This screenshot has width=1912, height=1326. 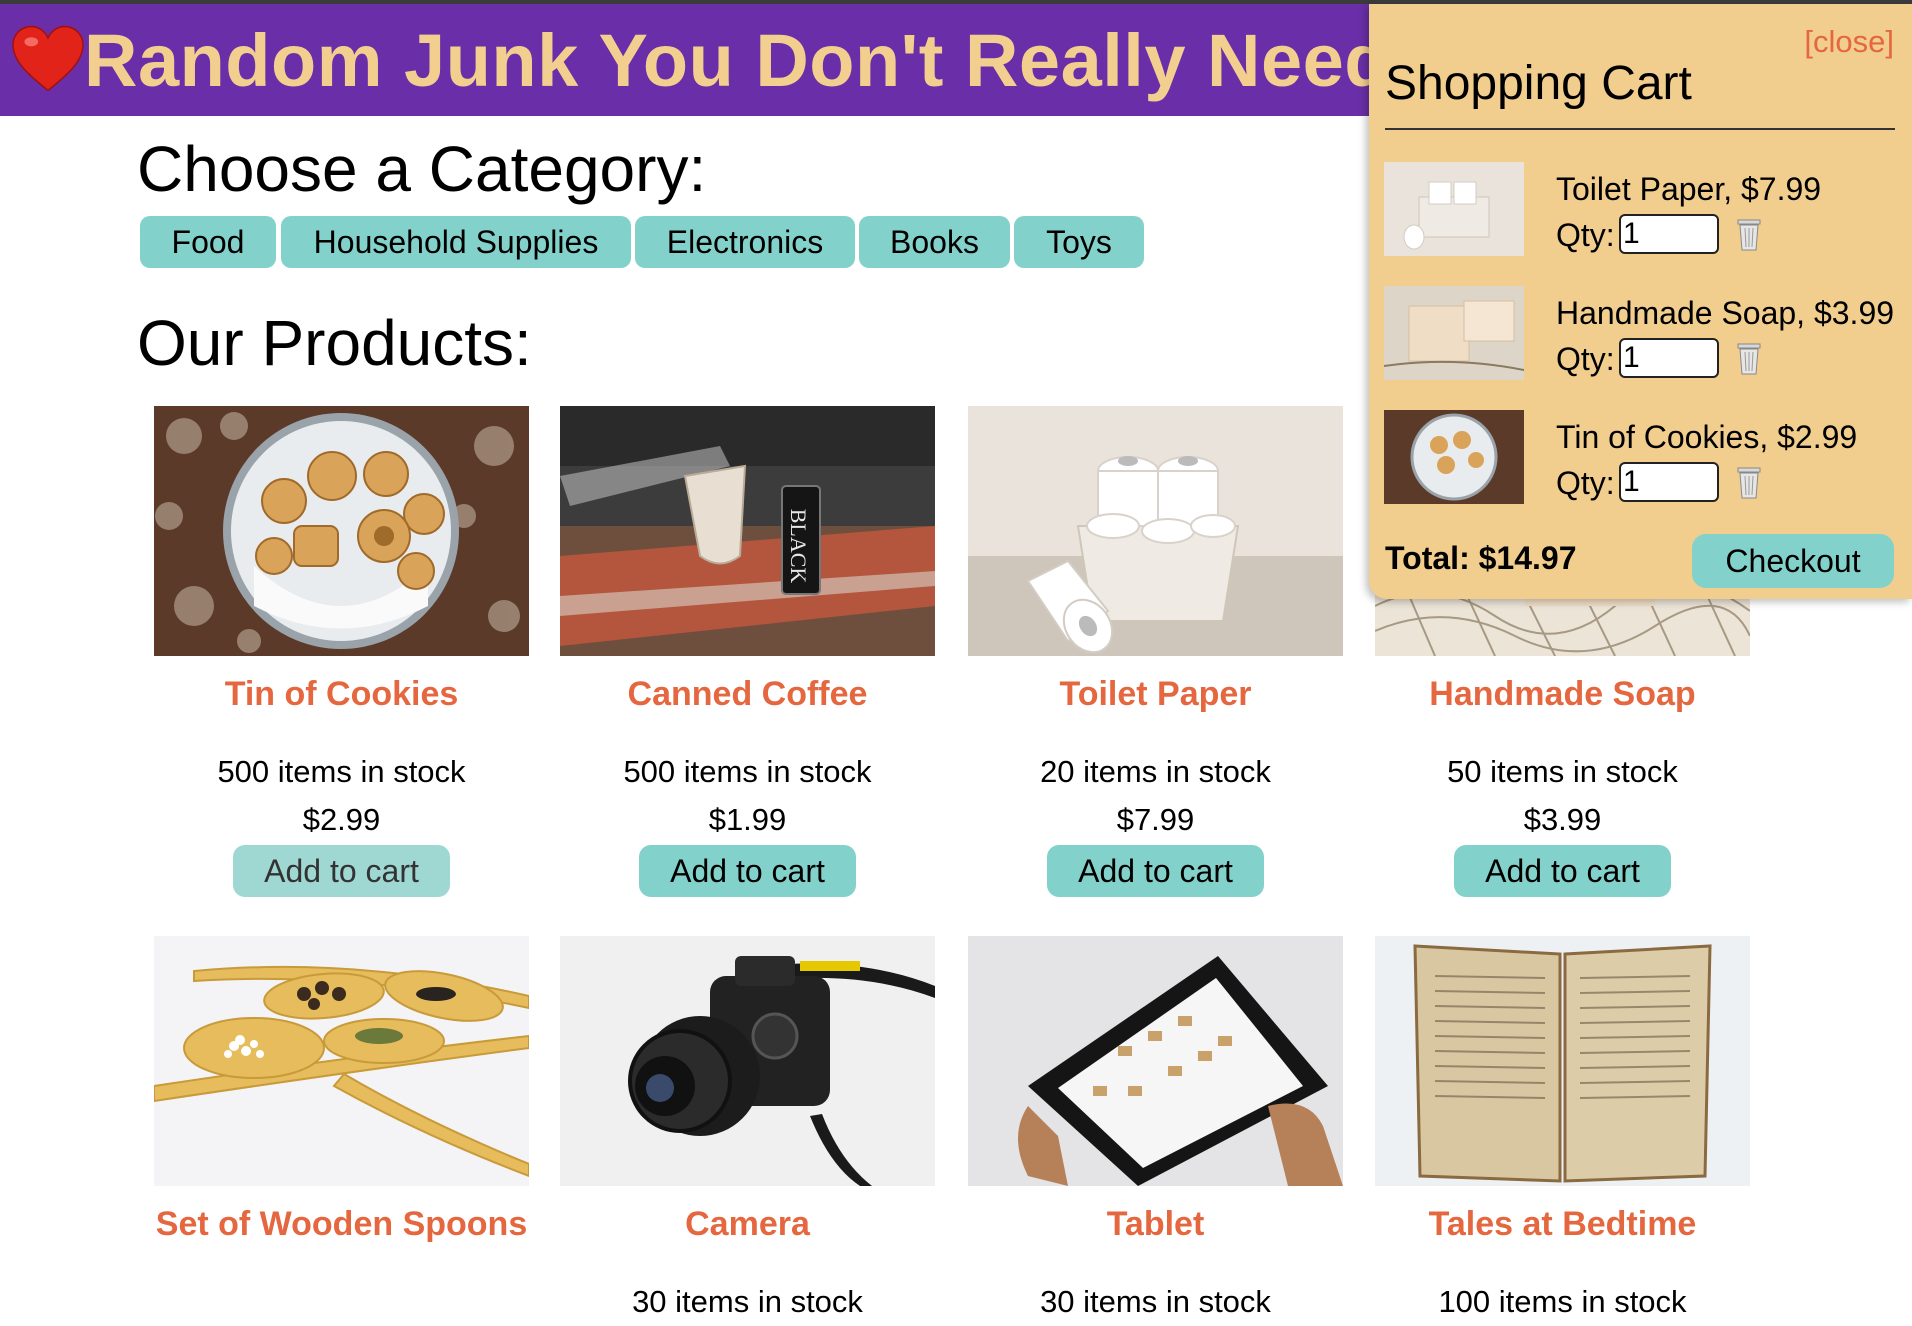 What do you see at coordinates (934, 242) in the screenshot?
I see `category-books-button: Books` at bounding box center [934, 242].